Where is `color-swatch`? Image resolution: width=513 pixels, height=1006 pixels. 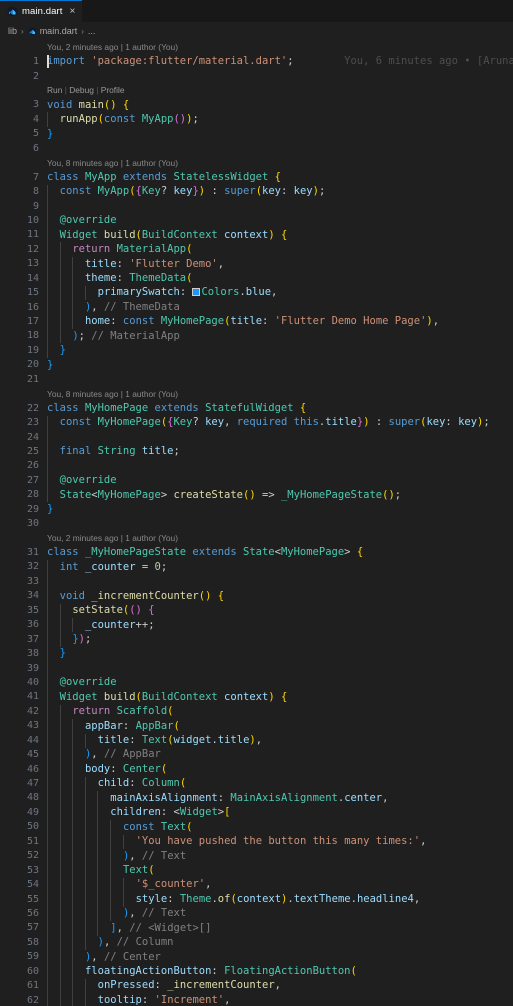
color-swatch is located at coordinates (196, 292).